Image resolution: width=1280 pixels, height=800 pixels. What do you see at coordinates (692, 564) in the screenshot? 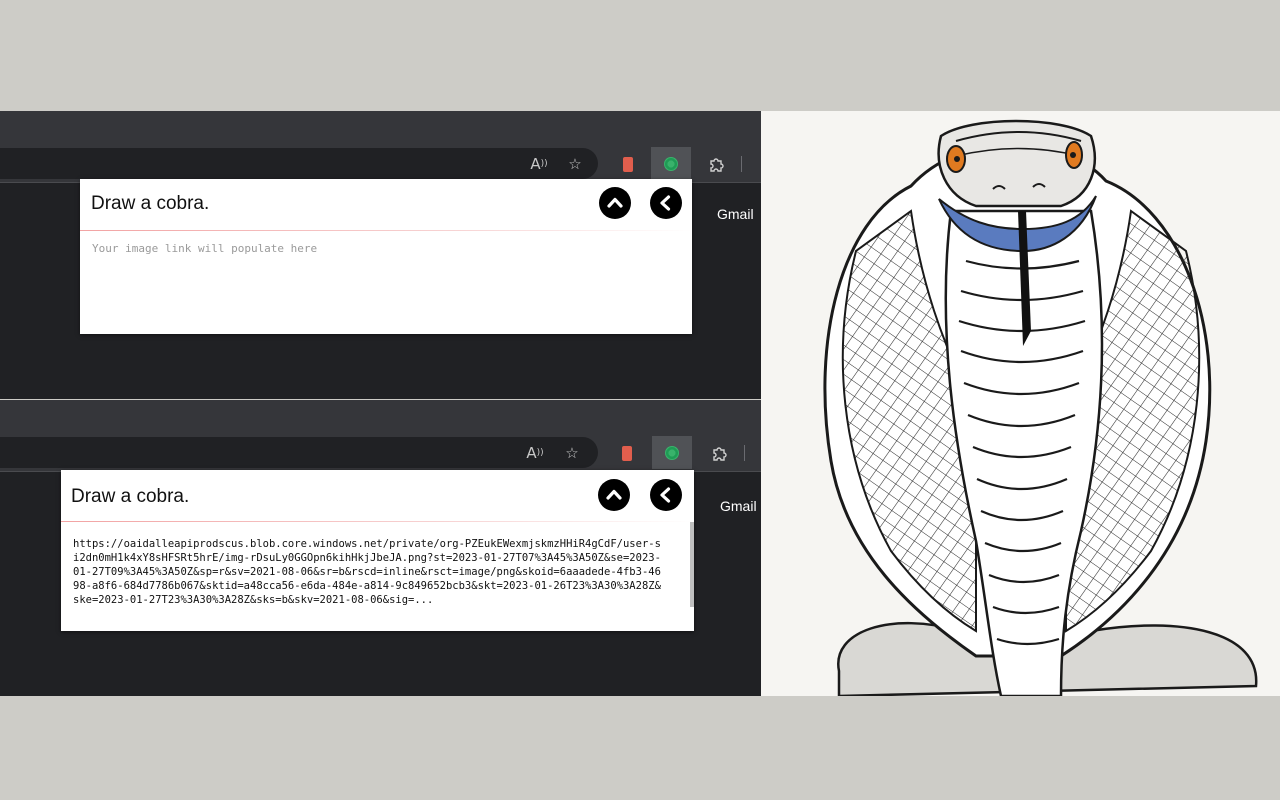
I see `output-scrollbar` at bounding box center [692, 564].